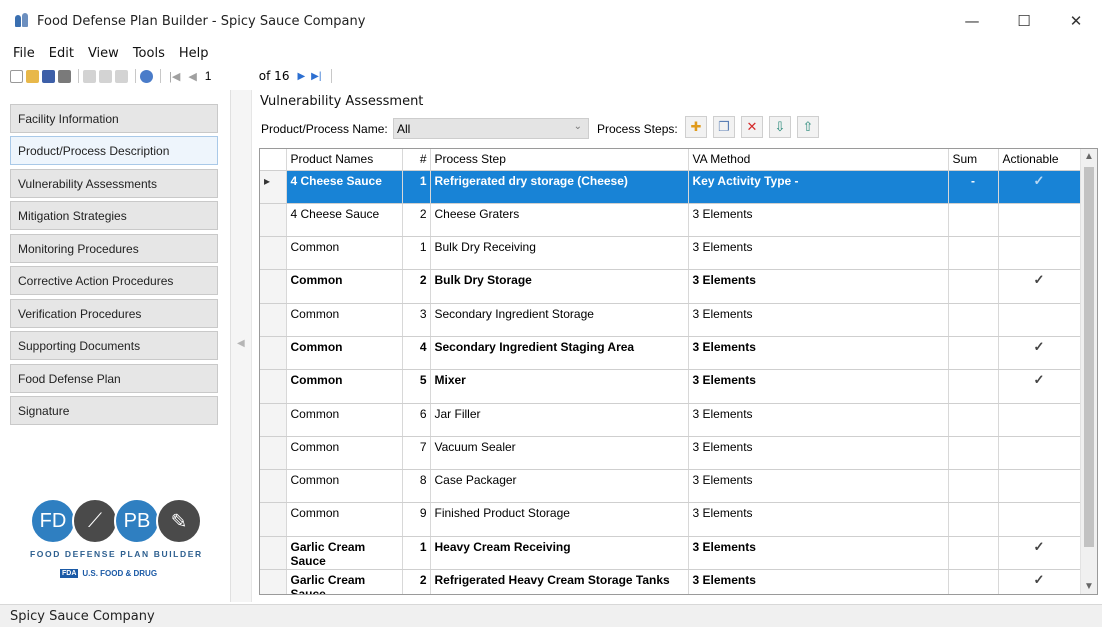  What do you see at coordinates (82, 616) in the screenshot?
I see `status-text: Spicy Sauce Company` at bounding box center [82, 616].